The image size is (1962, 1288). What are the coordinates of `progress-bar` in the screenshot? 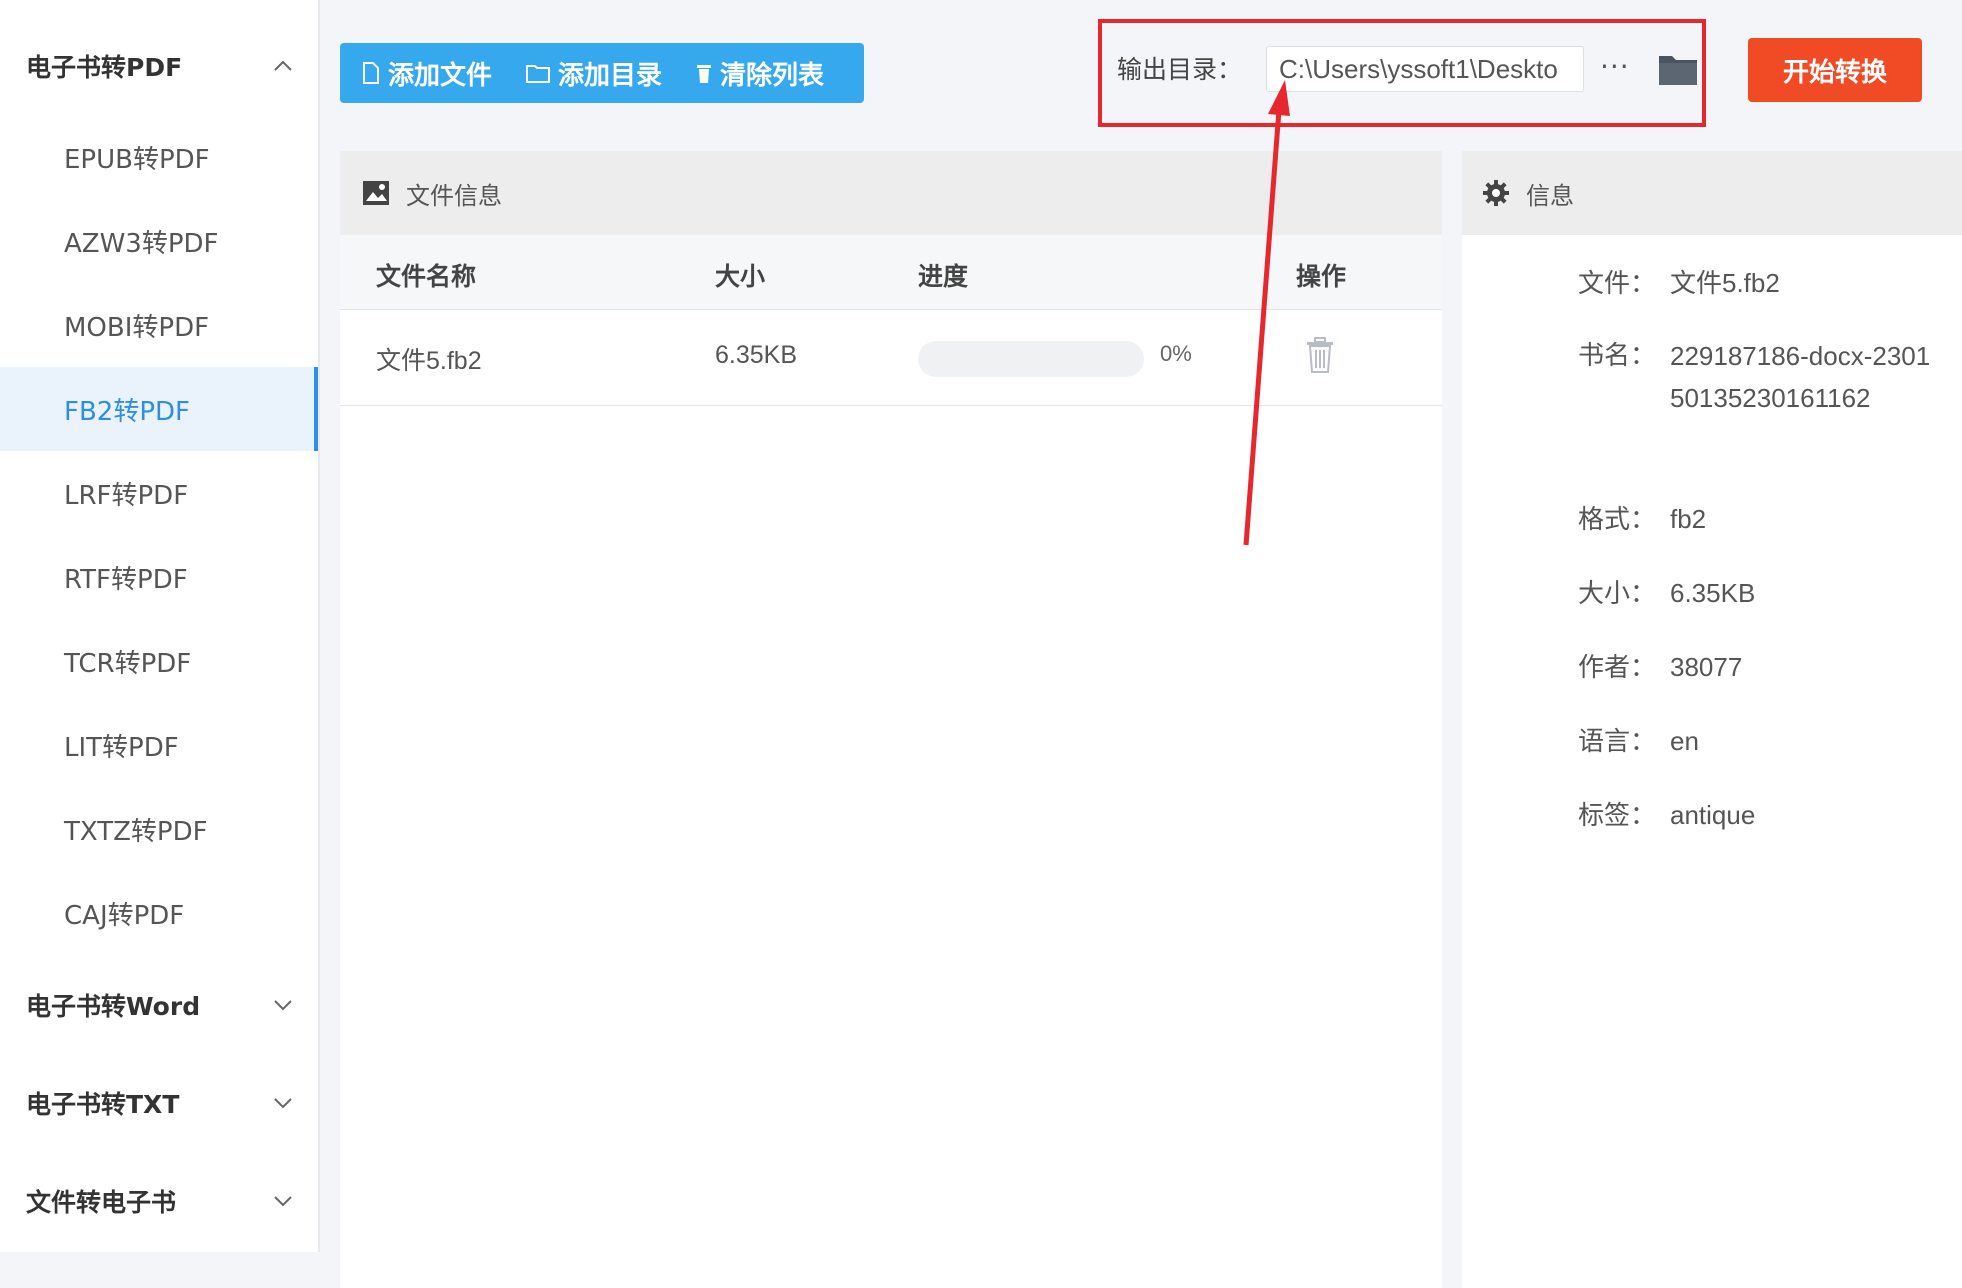 It's located at (1031, 359).